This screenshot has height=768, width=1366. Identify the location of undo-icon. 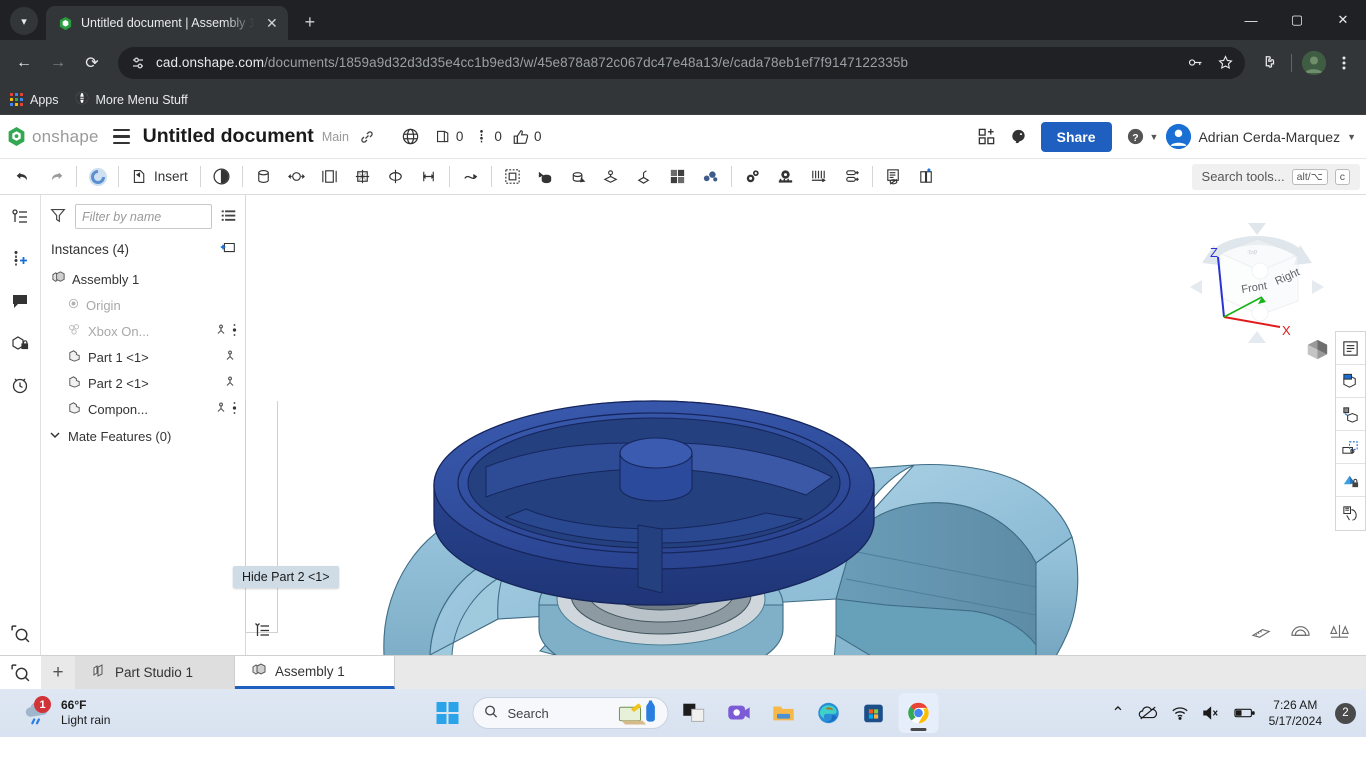
(22, 177).